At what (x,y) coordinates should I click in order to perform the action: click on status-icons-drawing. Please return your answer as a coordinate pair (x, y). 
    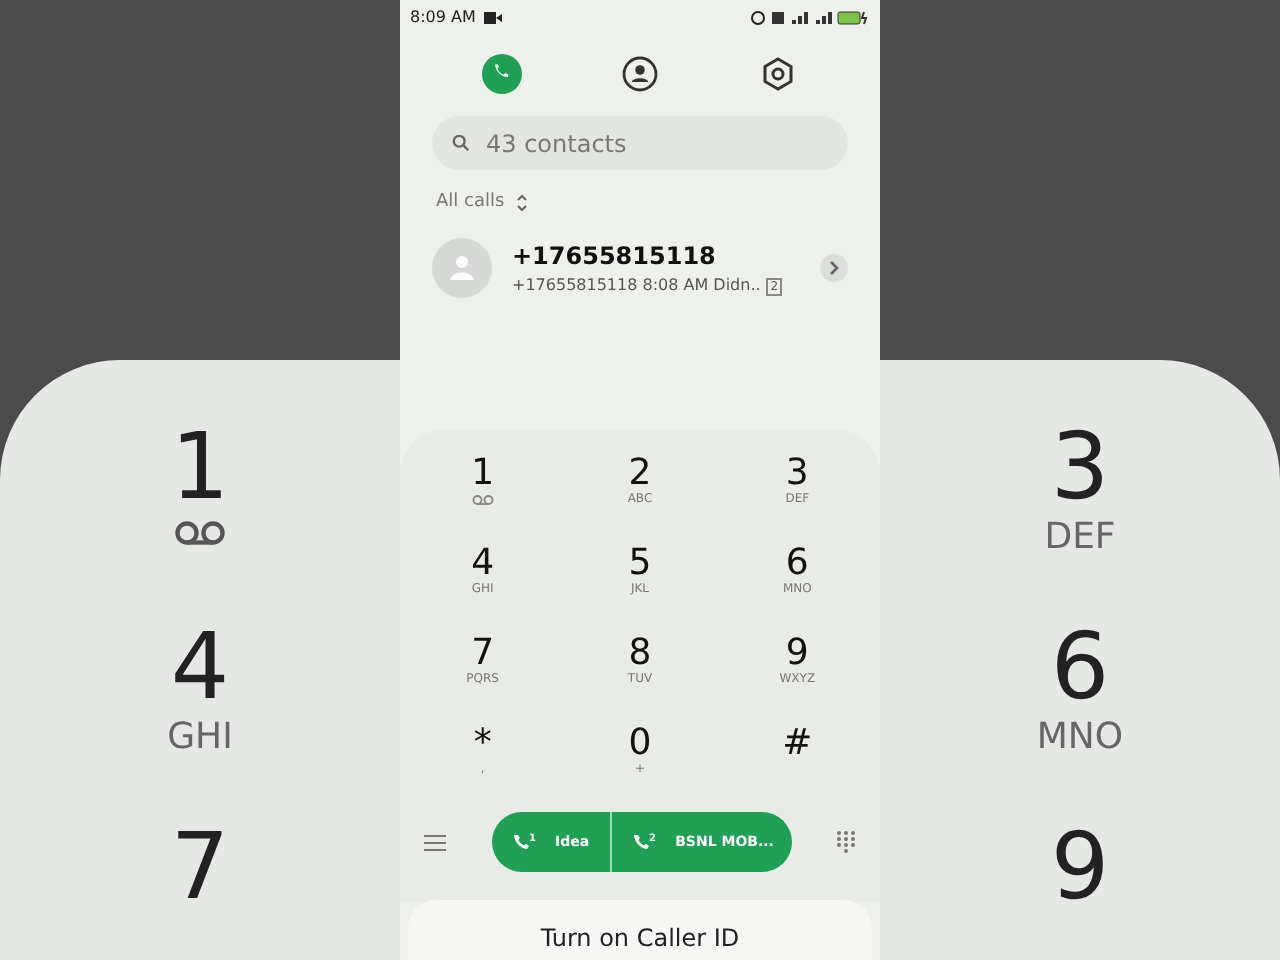
    Looking at the image, I should click on (810, 18).